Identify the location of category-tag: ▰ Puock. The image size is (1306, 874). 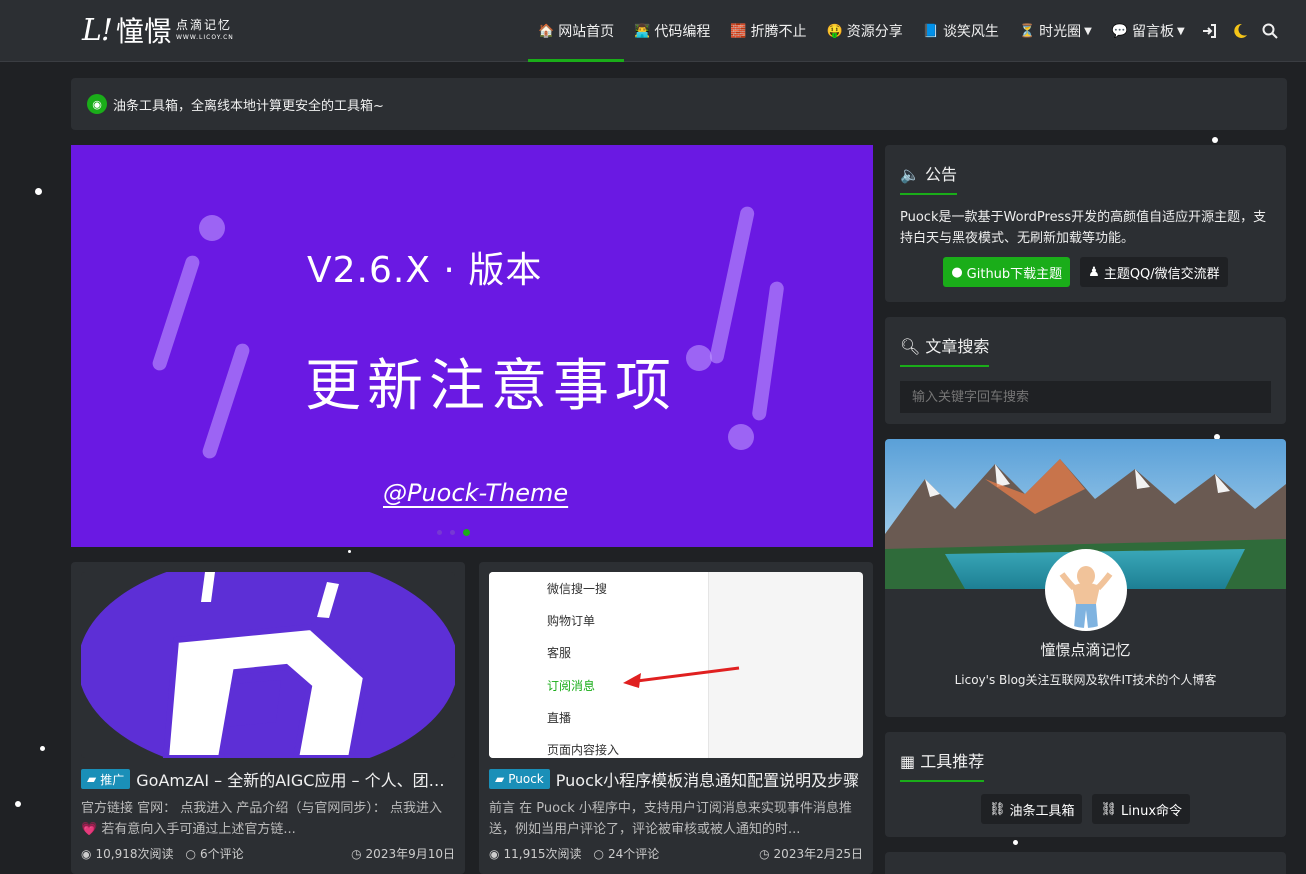
(519, 779).